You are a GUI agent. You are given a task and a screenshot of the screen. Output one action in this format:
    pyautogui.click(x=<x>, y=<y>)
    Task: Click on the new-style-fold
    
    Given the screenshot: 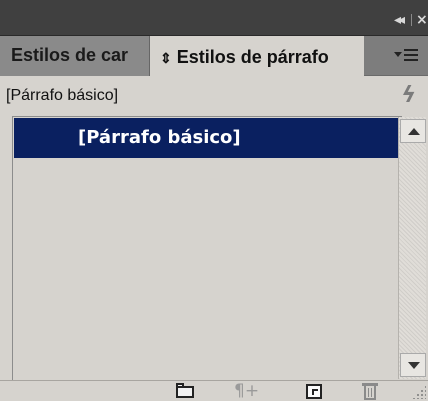 What is the action you would take?
    pyautogui.click(x=315, y=392)
    